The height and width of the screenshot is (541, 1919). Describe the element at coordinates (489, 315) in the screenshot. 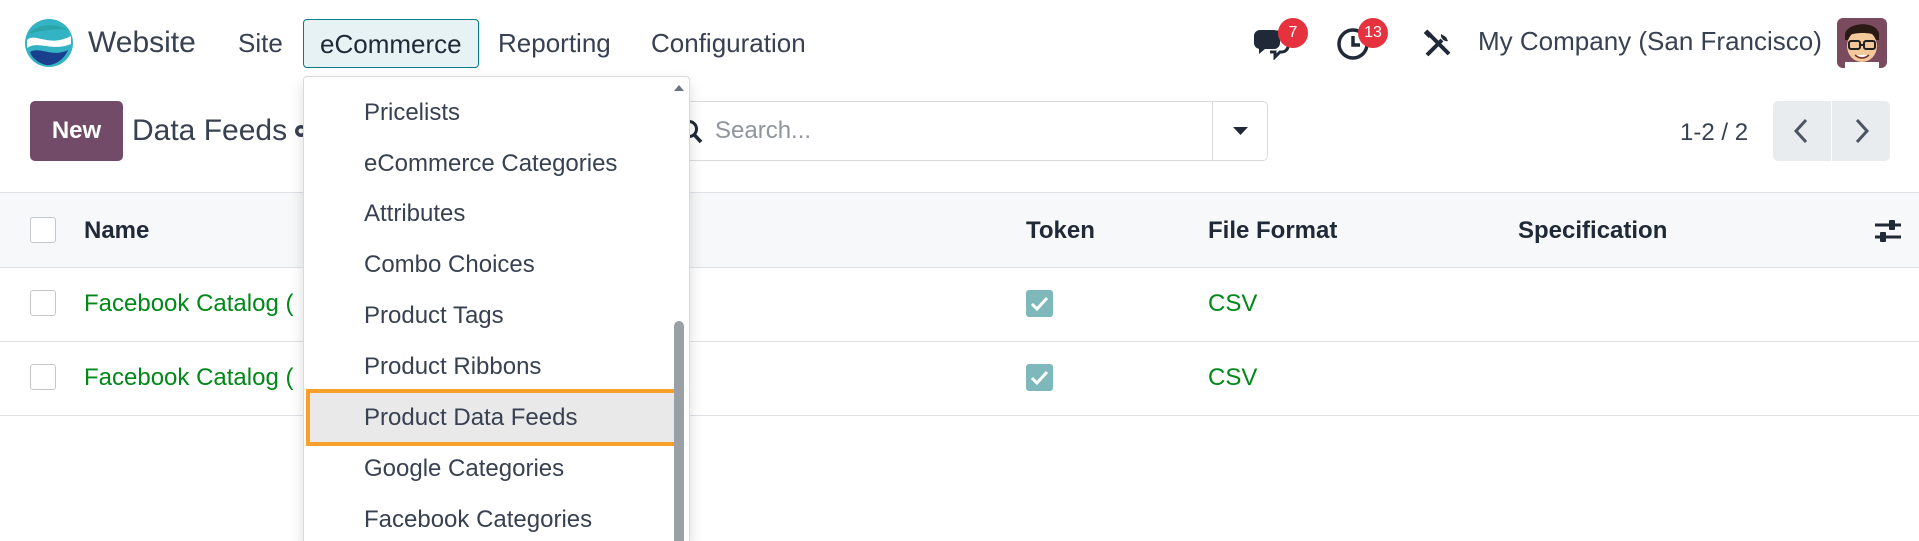

I see `menu-item-product-tags: Product Tags` at that location.